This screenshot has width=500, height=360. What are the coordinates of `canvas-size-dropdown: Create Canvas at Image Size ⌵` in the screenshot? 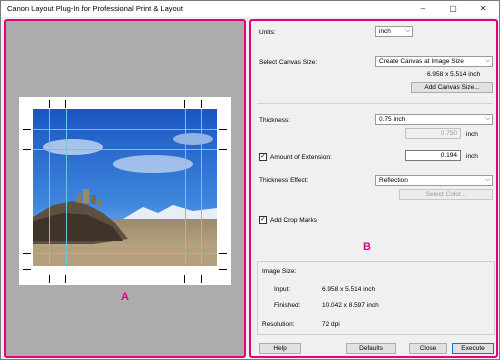 It's located at (434, 61).